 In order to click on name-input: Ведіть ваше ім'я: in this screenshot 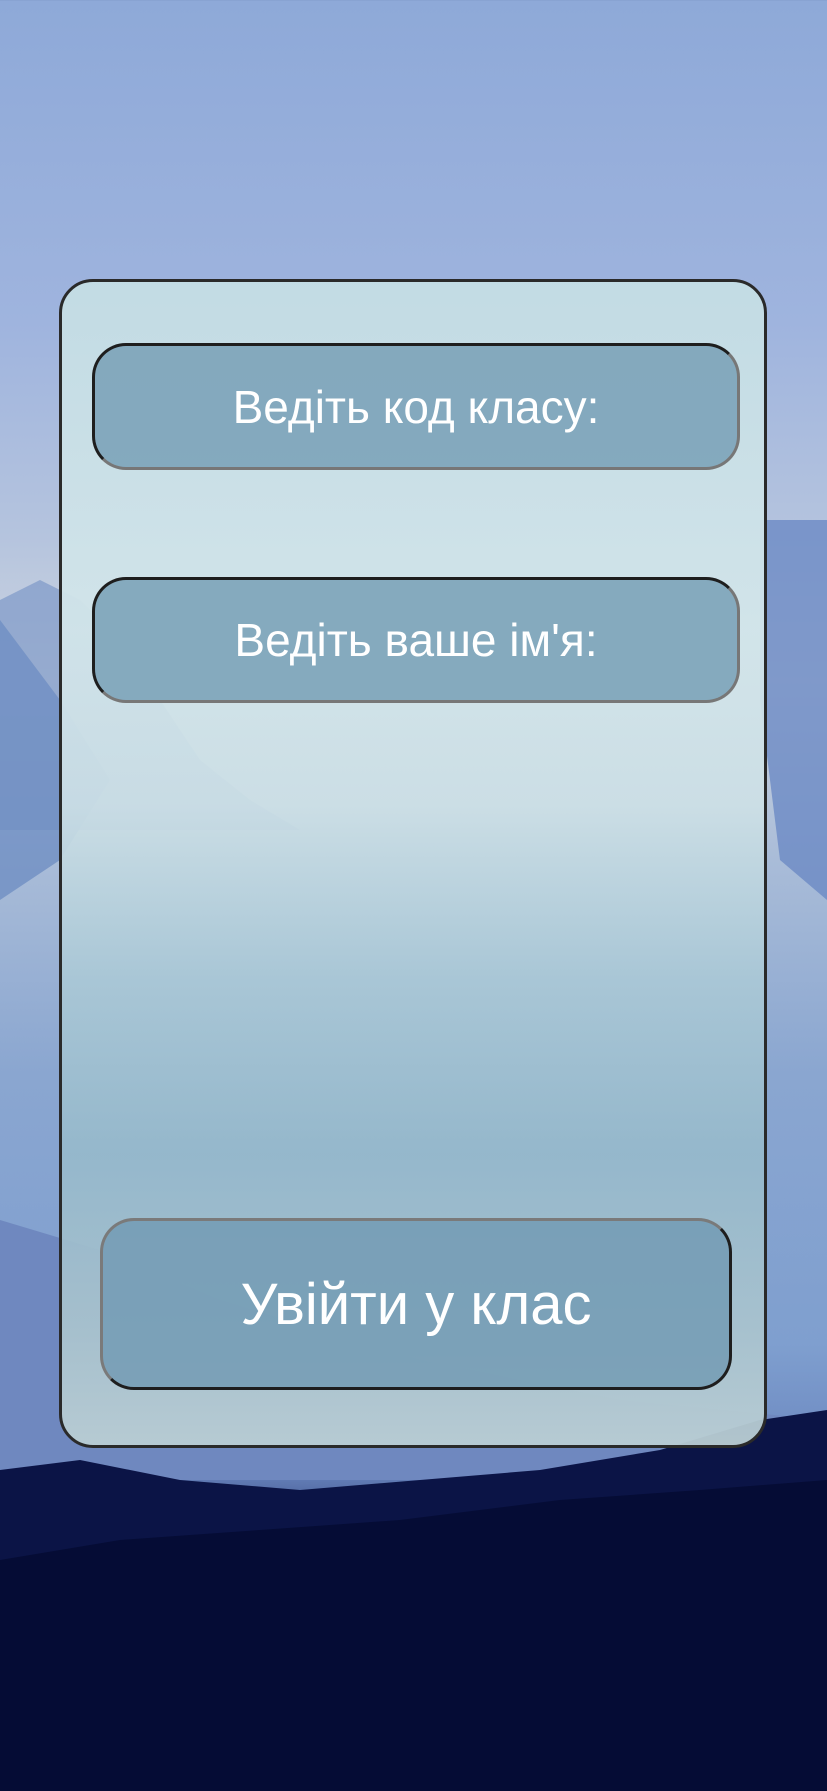, I will do `click(416, 640)`.